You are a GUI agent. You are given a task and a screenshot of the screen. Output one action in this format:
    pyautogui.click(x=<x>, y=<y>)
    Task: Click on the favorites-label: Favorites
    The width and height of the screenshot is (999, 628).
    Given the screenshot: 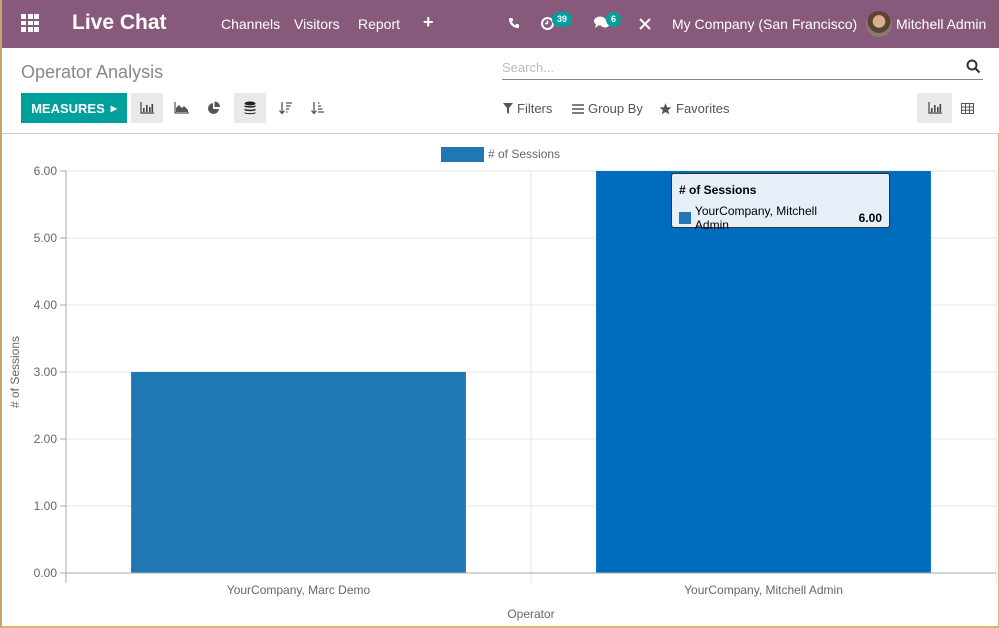 What is the action you would take?
    pyautogui.click(x=703, y=108)
    